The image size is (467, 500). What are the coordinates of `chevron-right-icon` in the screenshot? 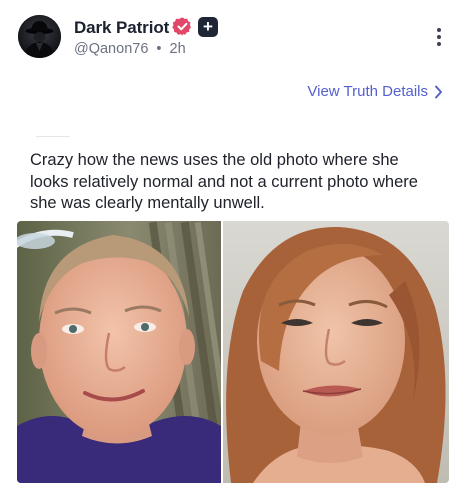 It's located at (438, 91).